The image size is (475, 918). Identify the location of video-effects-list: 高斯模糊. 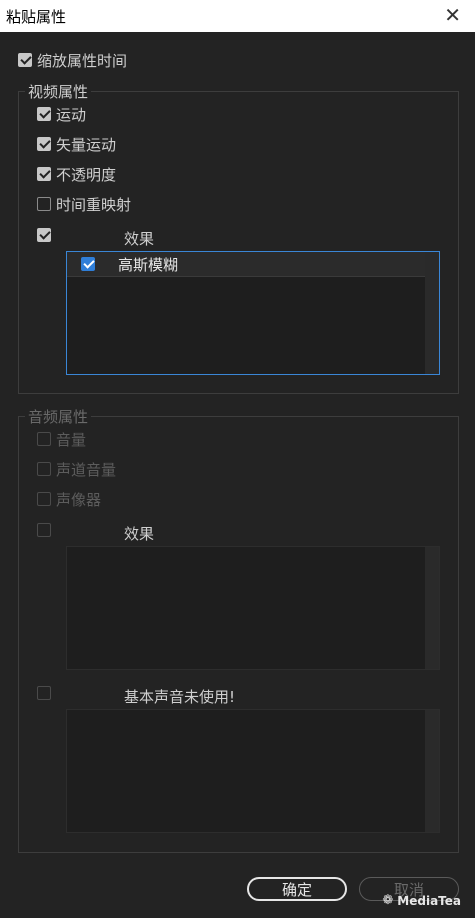
(253, 313).